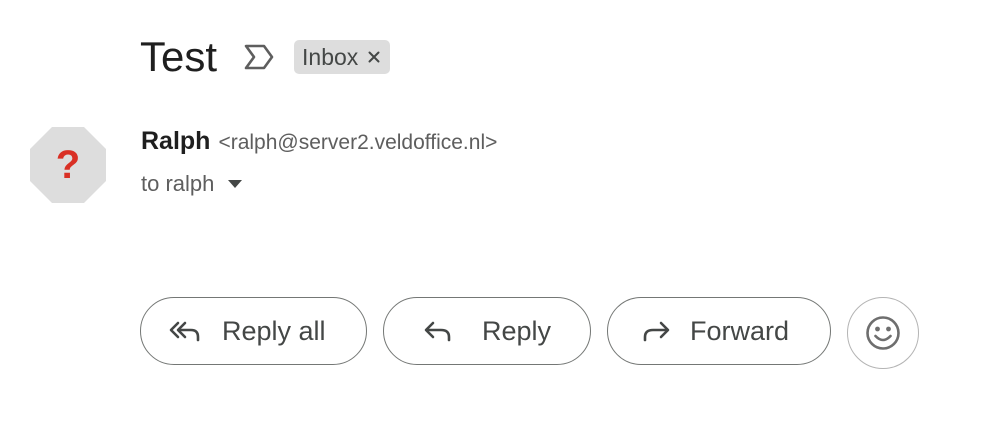 This screenshot has width=994, height=442. Describe the element at coordinates (438, 331) in the screenshot. I see `reply-icon` at that location.